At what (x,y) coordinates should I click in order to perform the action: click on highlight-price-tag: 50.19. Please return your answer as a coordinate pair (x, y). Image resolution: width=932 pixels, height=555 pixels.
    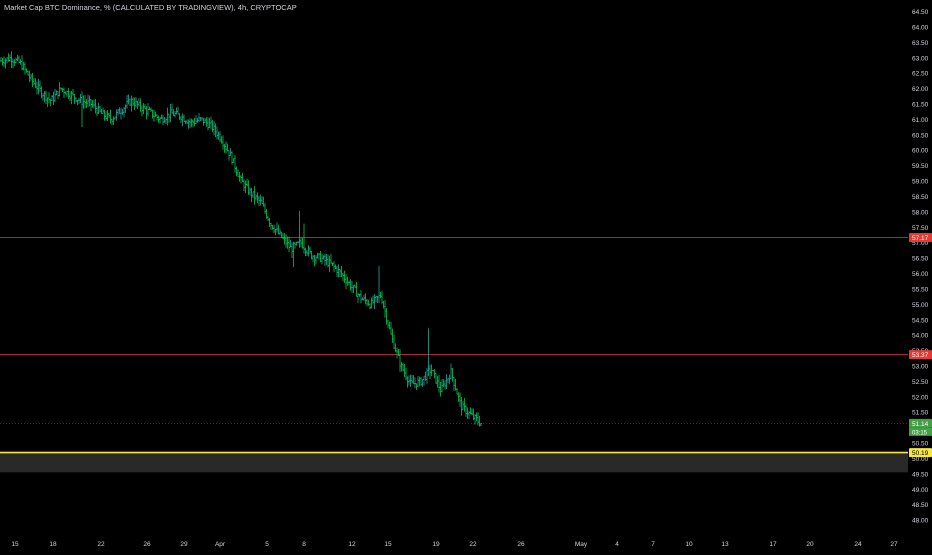
    Looking at the image, I should click on (920, 453).